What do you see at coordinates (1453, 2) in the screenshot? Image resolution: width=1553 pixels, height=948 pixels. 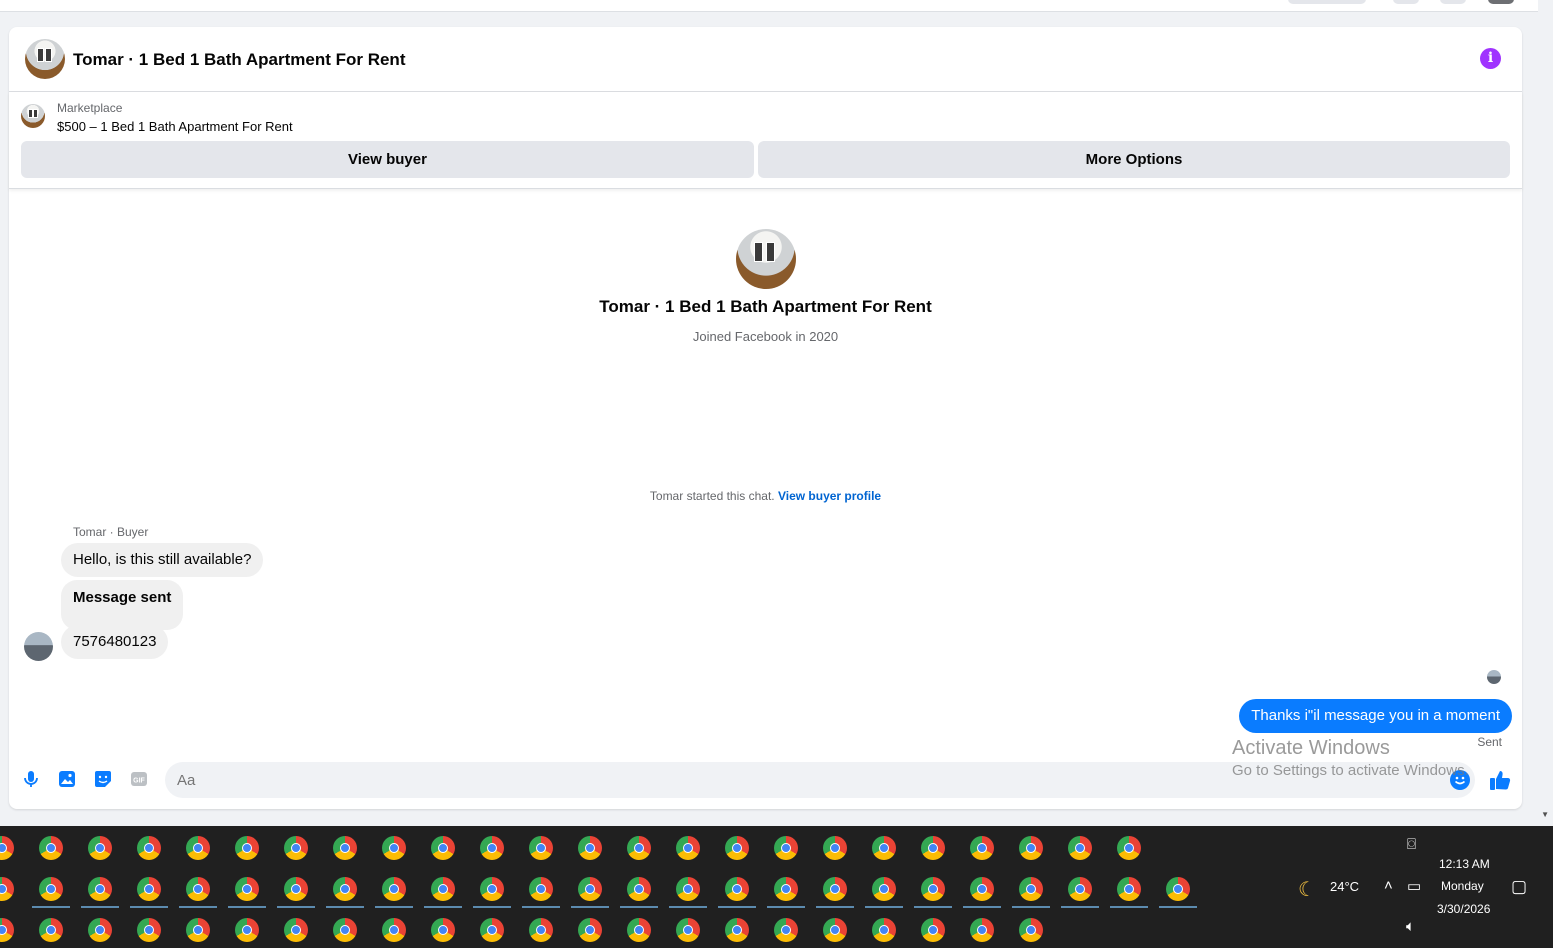 I see `top-bar-button` at bounding box center [1453, 2].